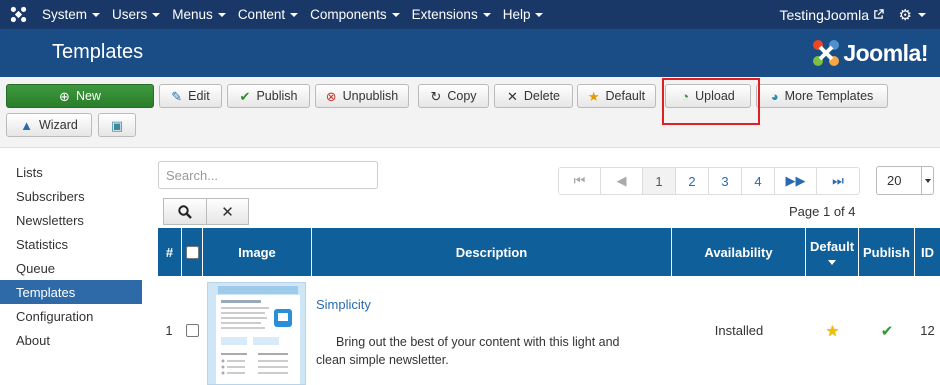  What do you see at coordinates (832, 246) in the screenshot?
I see `col-default-label: Default` at bounding box center [832, 246].